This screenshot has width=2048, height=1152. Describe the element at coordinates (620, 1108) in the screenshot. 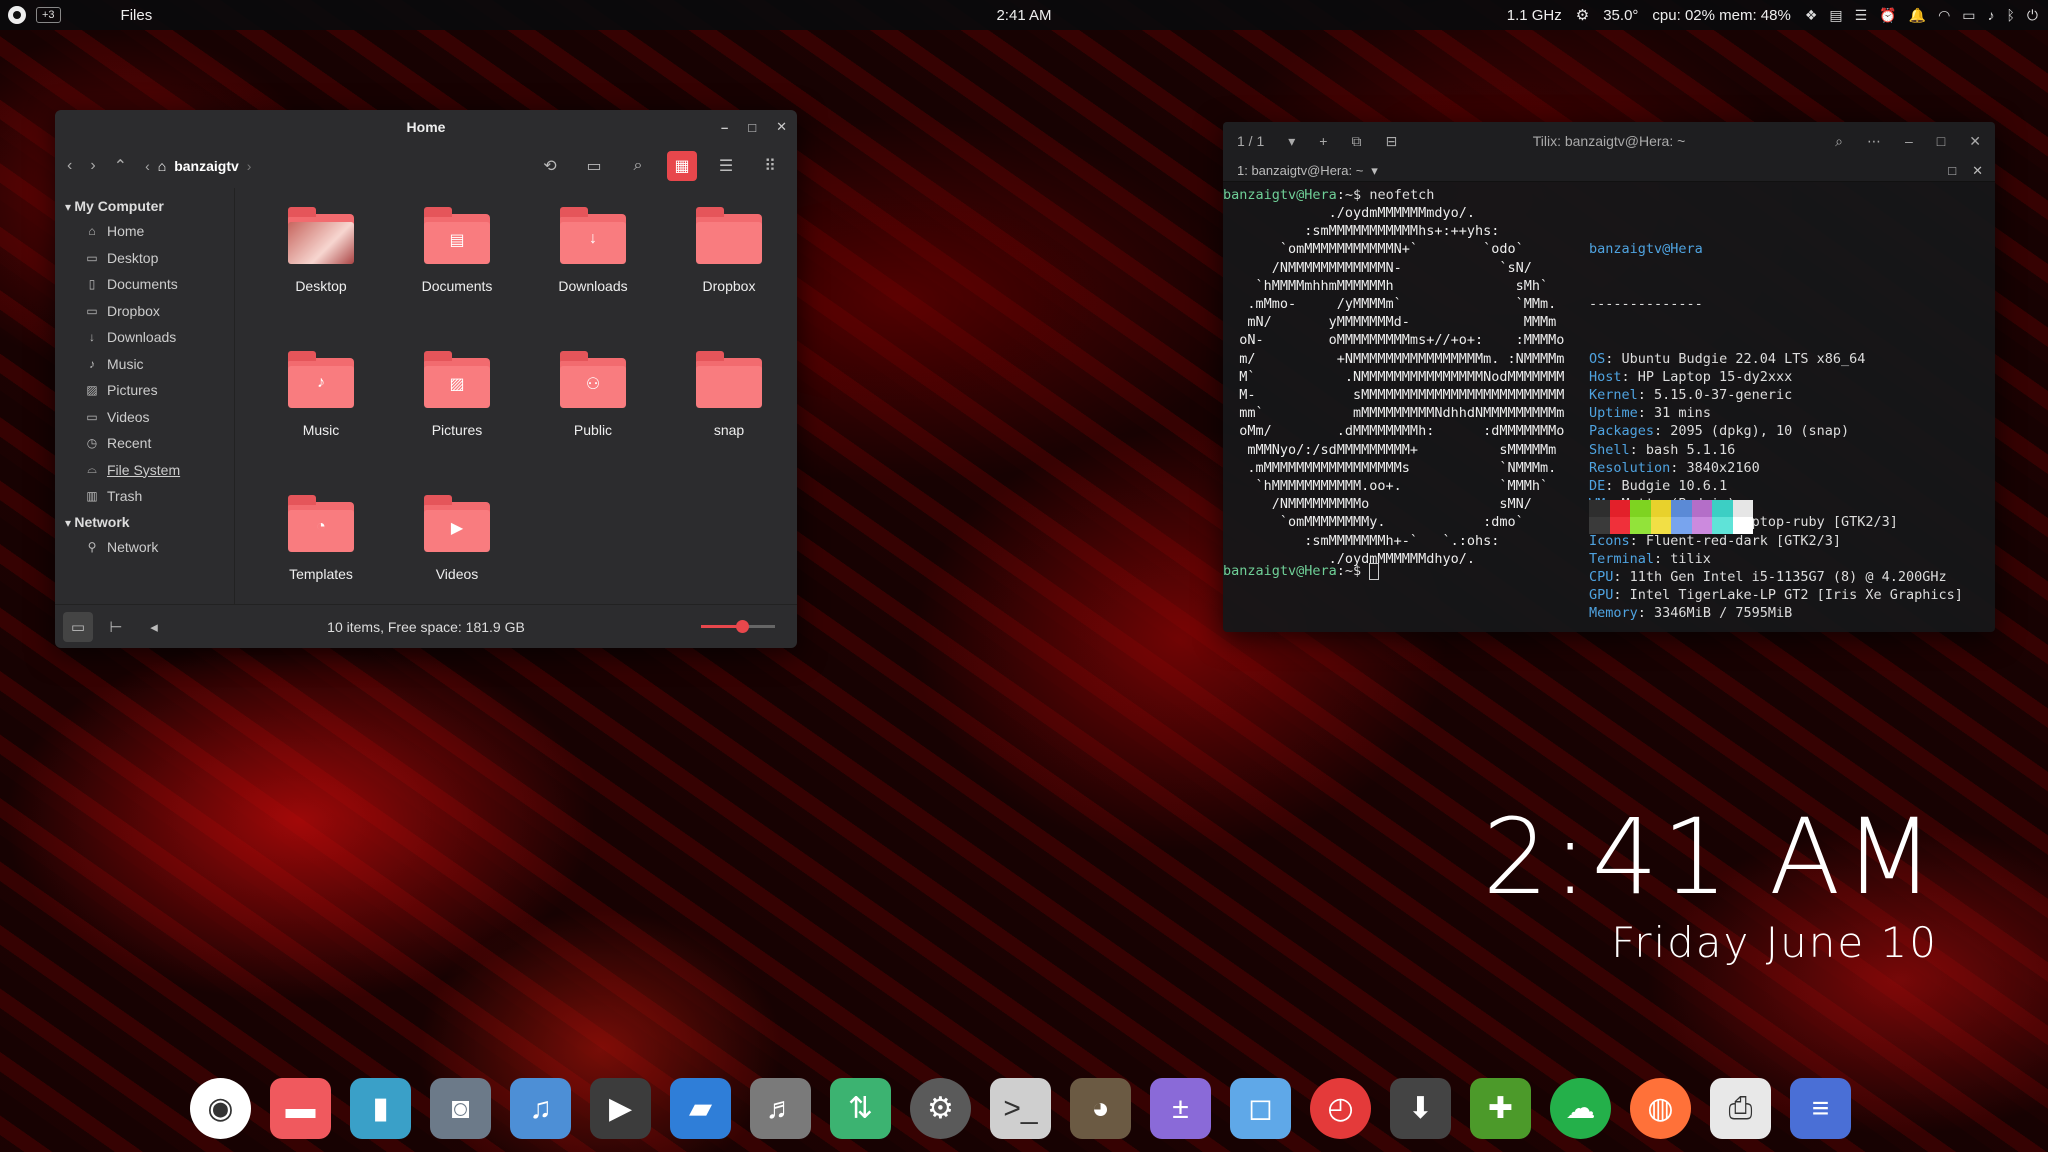

I see `video-camera-icon: ▶` at that location.